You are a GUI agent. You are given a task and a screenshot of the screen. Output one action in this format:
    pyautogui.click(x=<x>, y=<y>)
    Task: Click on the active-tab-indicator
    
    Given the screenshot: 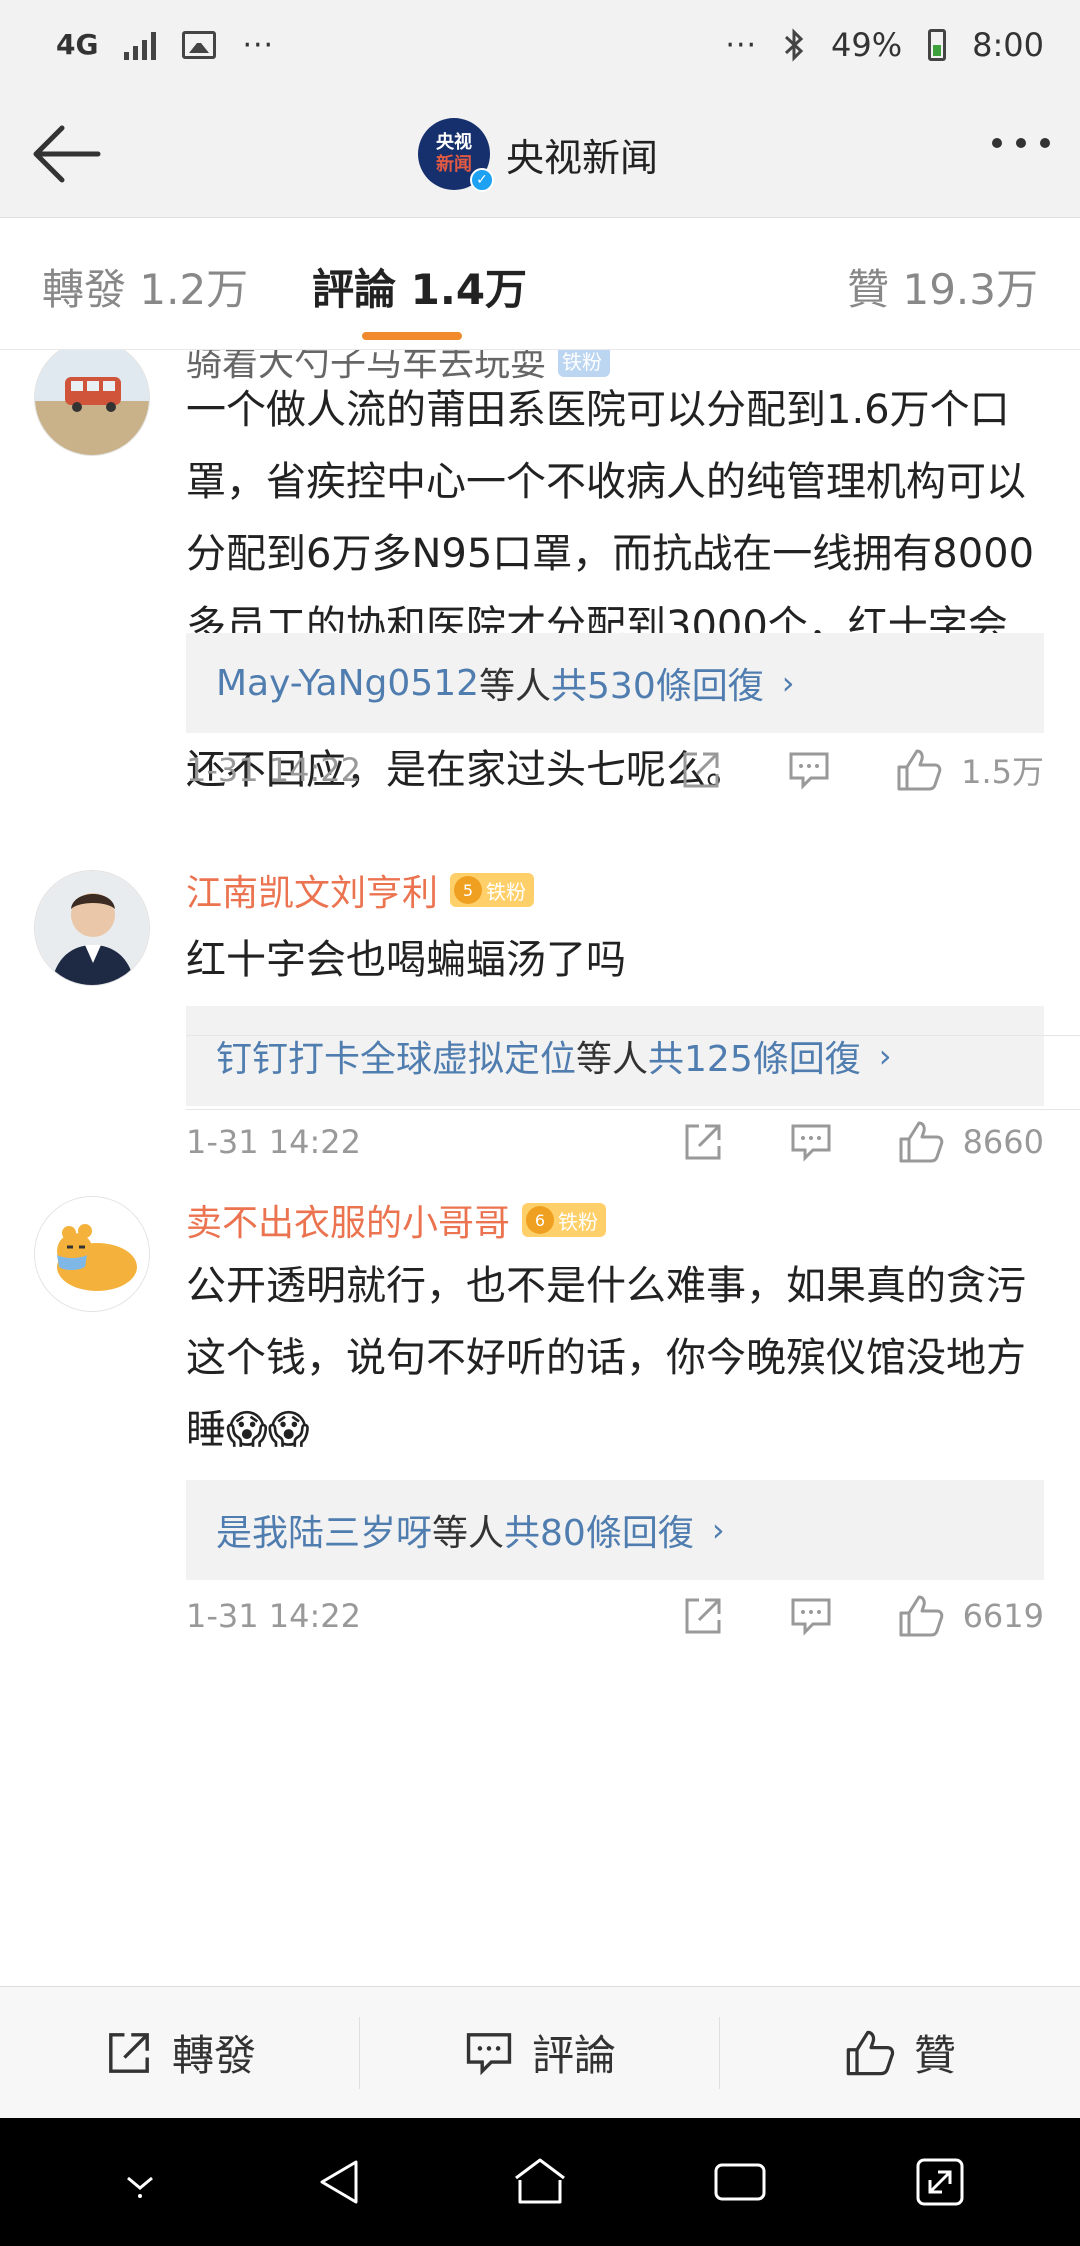 What is the action you would take?
    pyautogui.click(x=412, y=336)
    